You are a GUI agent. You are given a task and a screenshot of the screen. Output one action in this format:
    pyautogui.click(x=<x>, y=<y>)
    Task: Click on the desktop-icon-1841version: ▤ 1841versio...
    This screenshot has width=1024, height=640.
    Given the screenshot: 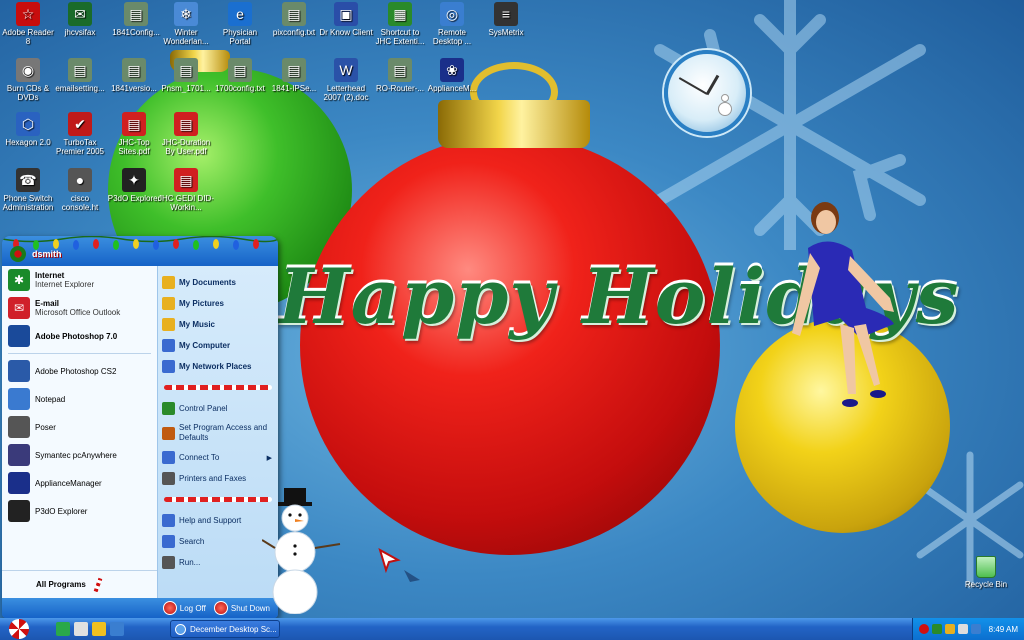 What is the action you would take?
    pyautogui.click(x=134, y=75)
    